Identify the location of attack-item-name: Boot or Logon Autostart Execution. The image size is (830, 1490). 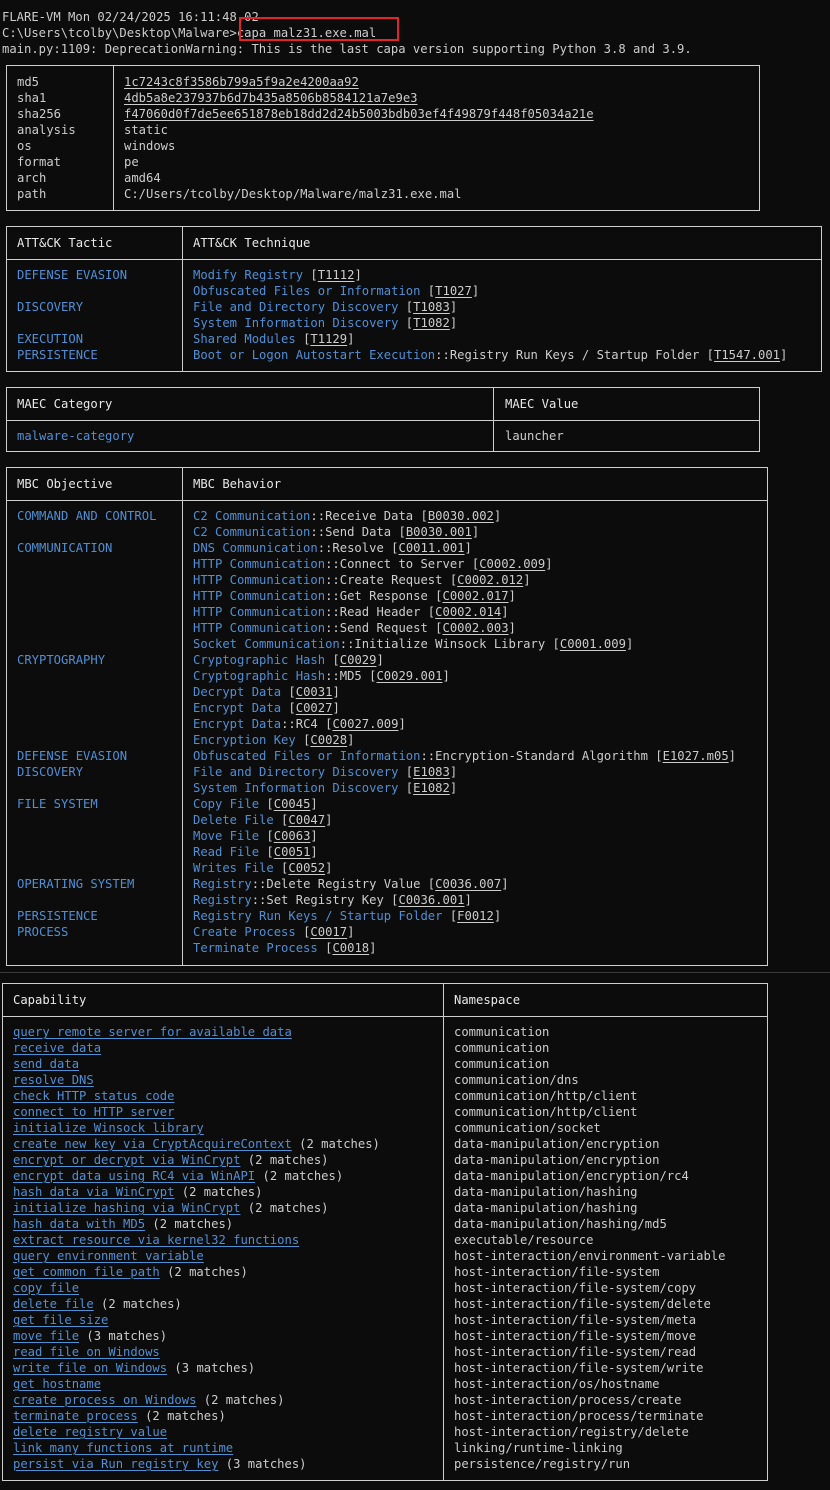
(314, 355).